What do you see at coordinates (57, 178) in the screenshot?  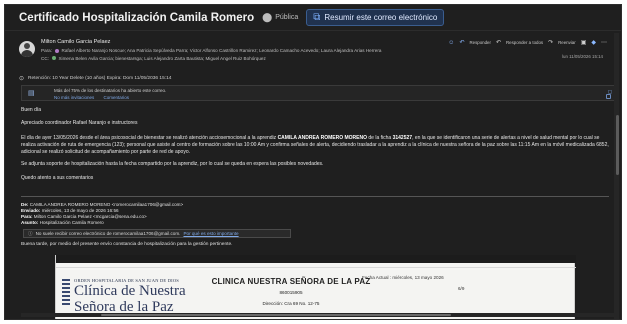 I see `closing-line: Quedo atento a sus comentarios` at bounding box center [57, 178].